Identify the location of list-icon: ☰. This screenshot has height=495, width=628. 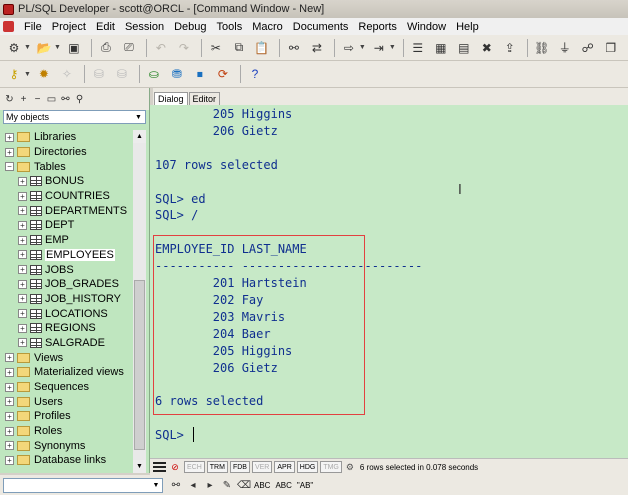
(418, 48).